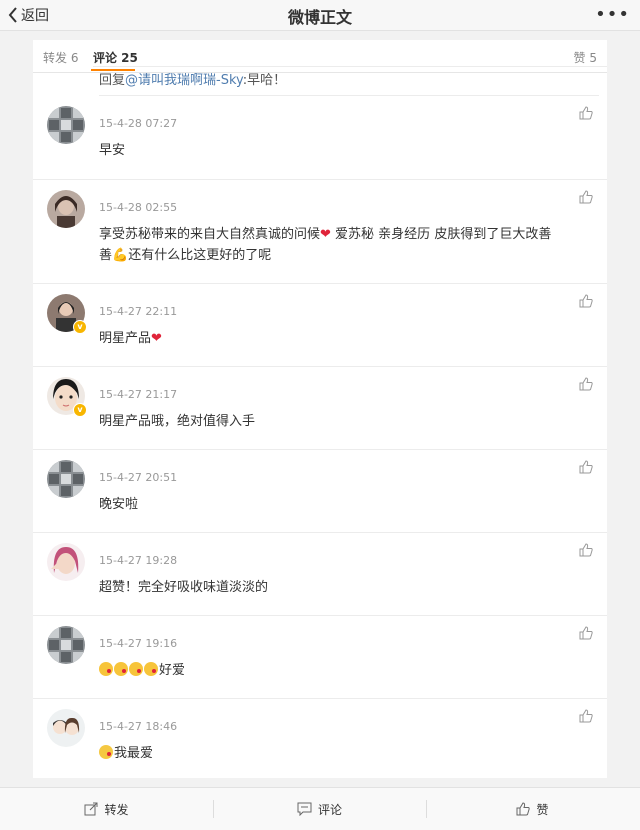 This screenshot has width=640, height=830. I want to click on page-title: 微博正文, so click(319, 17).